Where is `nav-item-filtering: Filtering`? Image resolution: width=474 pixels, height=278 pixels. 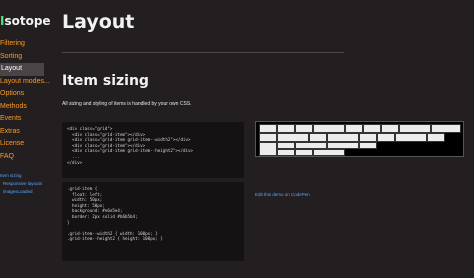 nav-item-filtering: Filtering is located at coordinates (23, 44).